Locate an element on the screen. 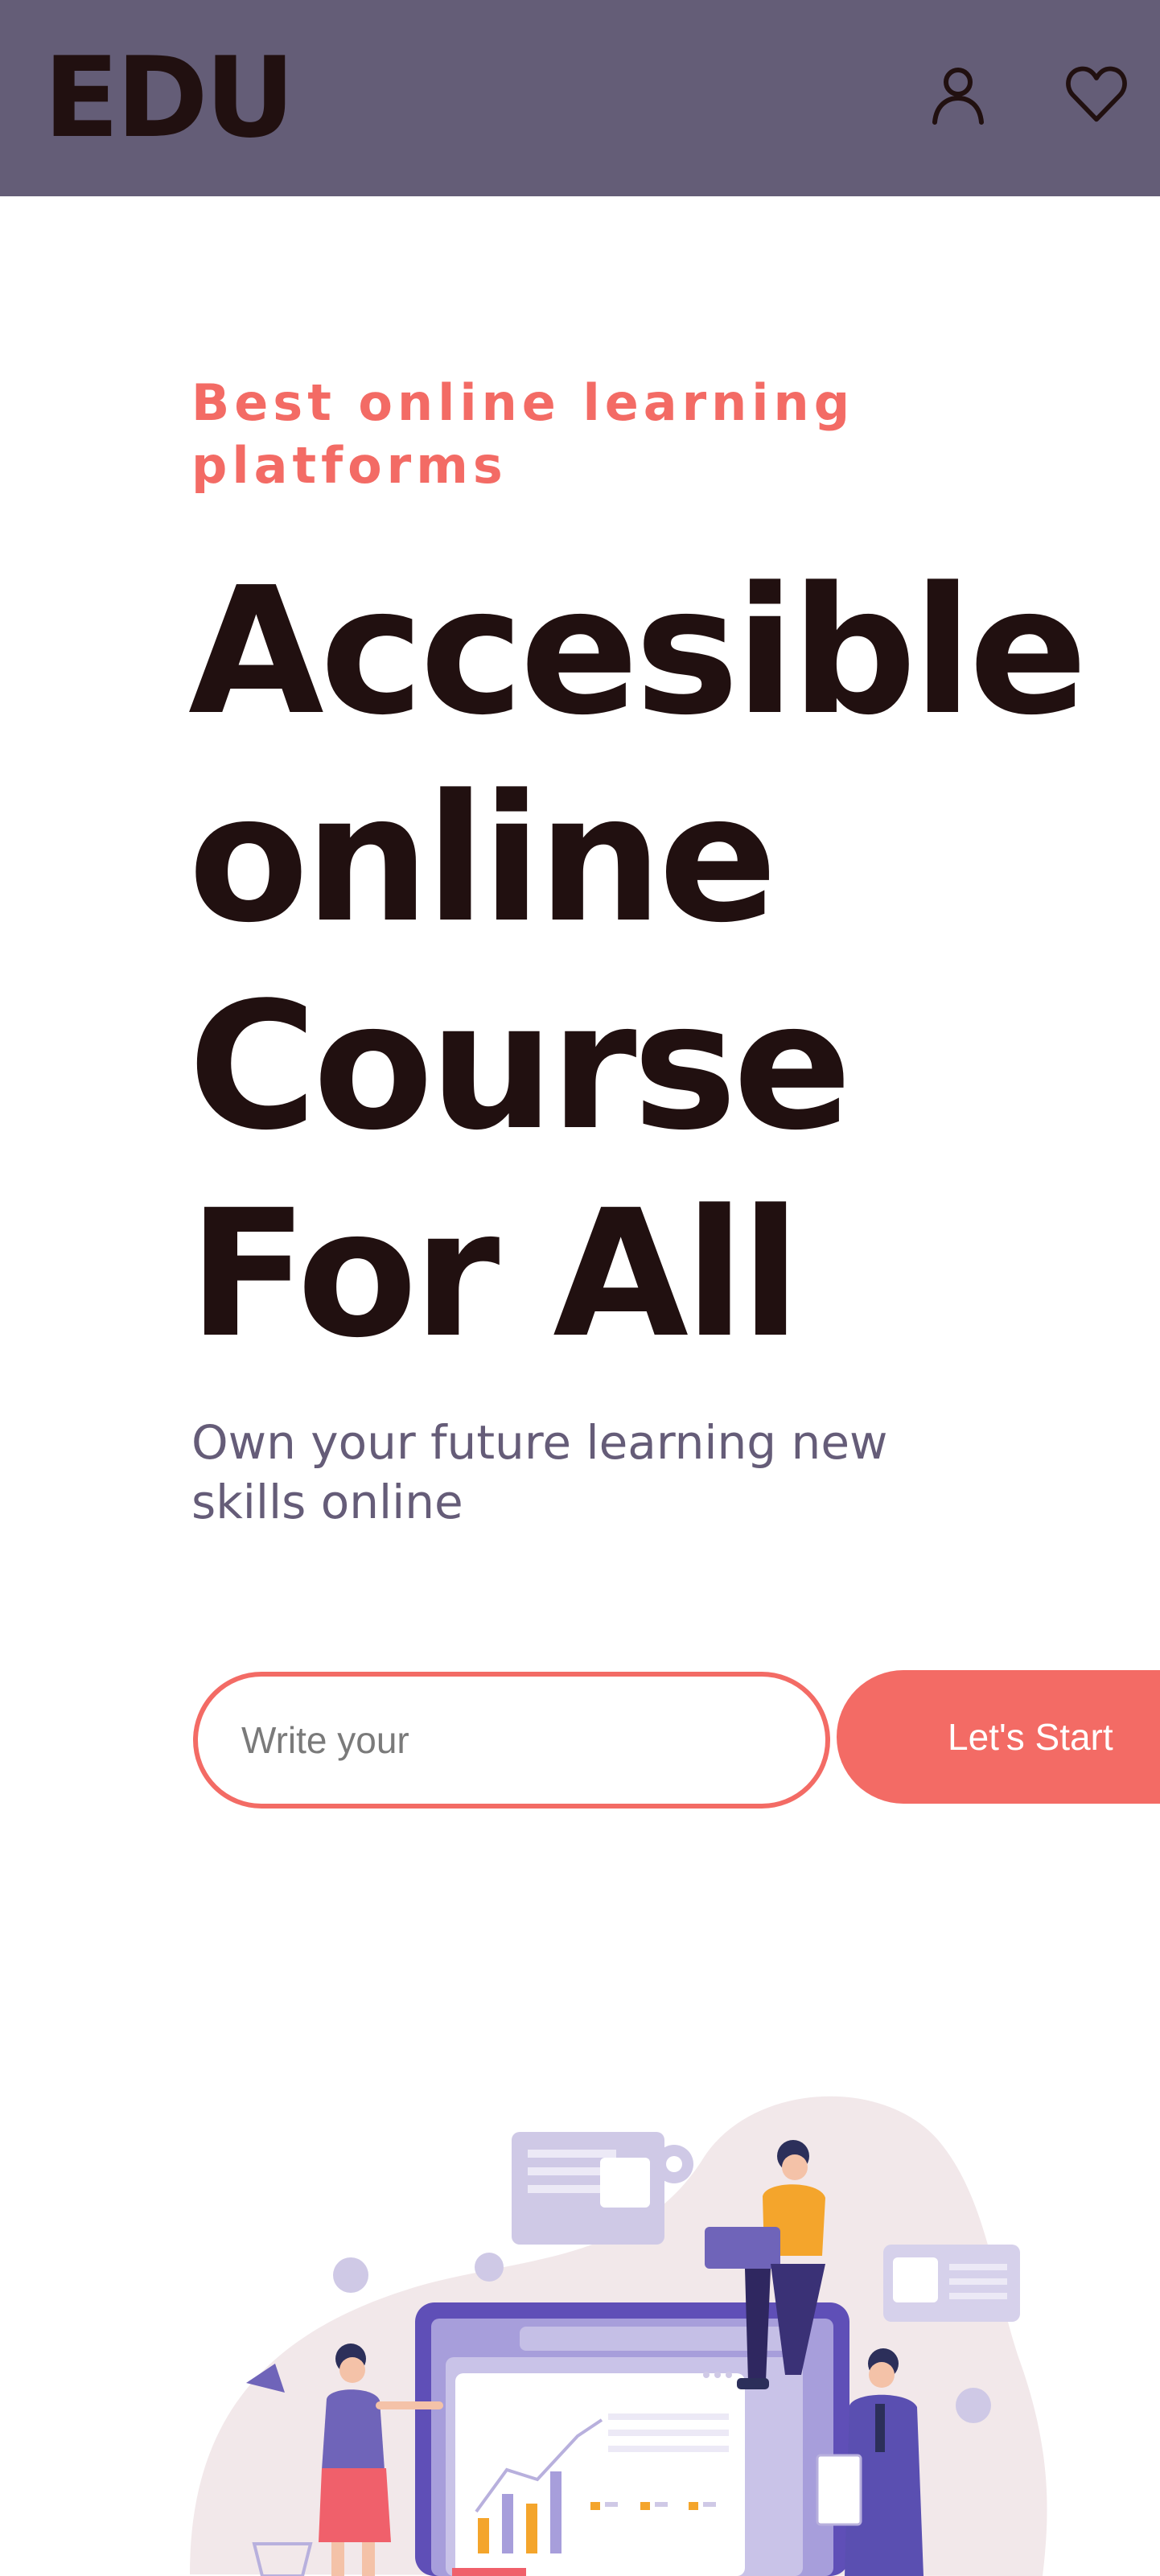 This screenshot has height=2576, width=1160. logo: EDU is located at coordinates (169, 98).